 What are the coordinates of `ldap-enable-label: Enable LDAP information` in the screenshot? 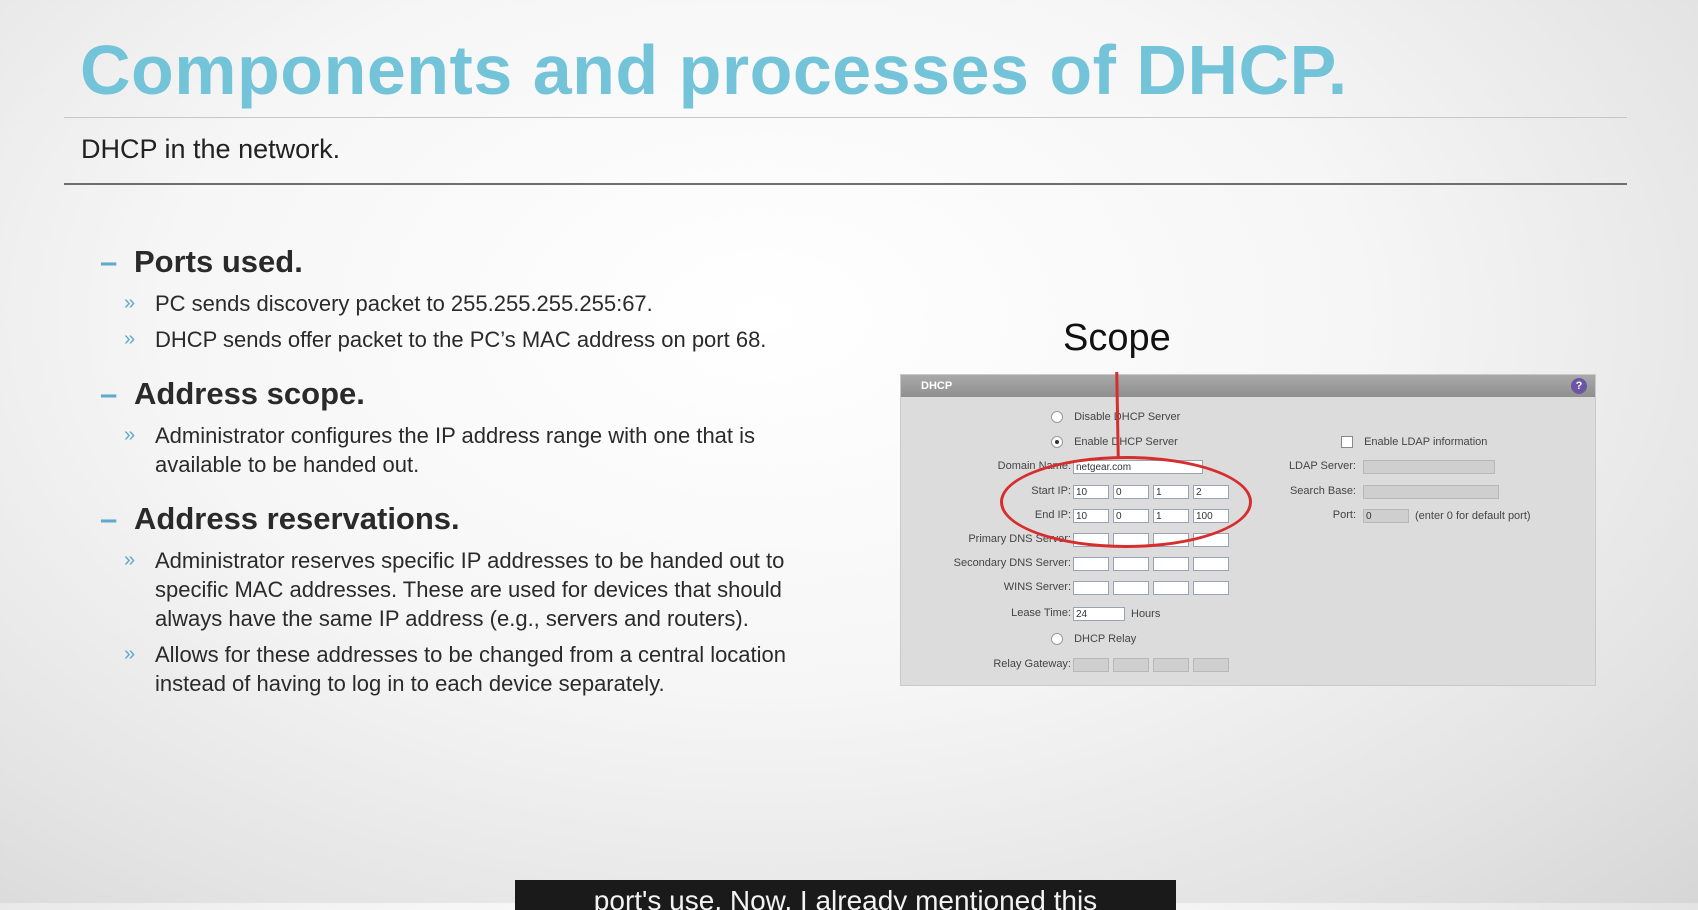 It's located at (1426, 442).